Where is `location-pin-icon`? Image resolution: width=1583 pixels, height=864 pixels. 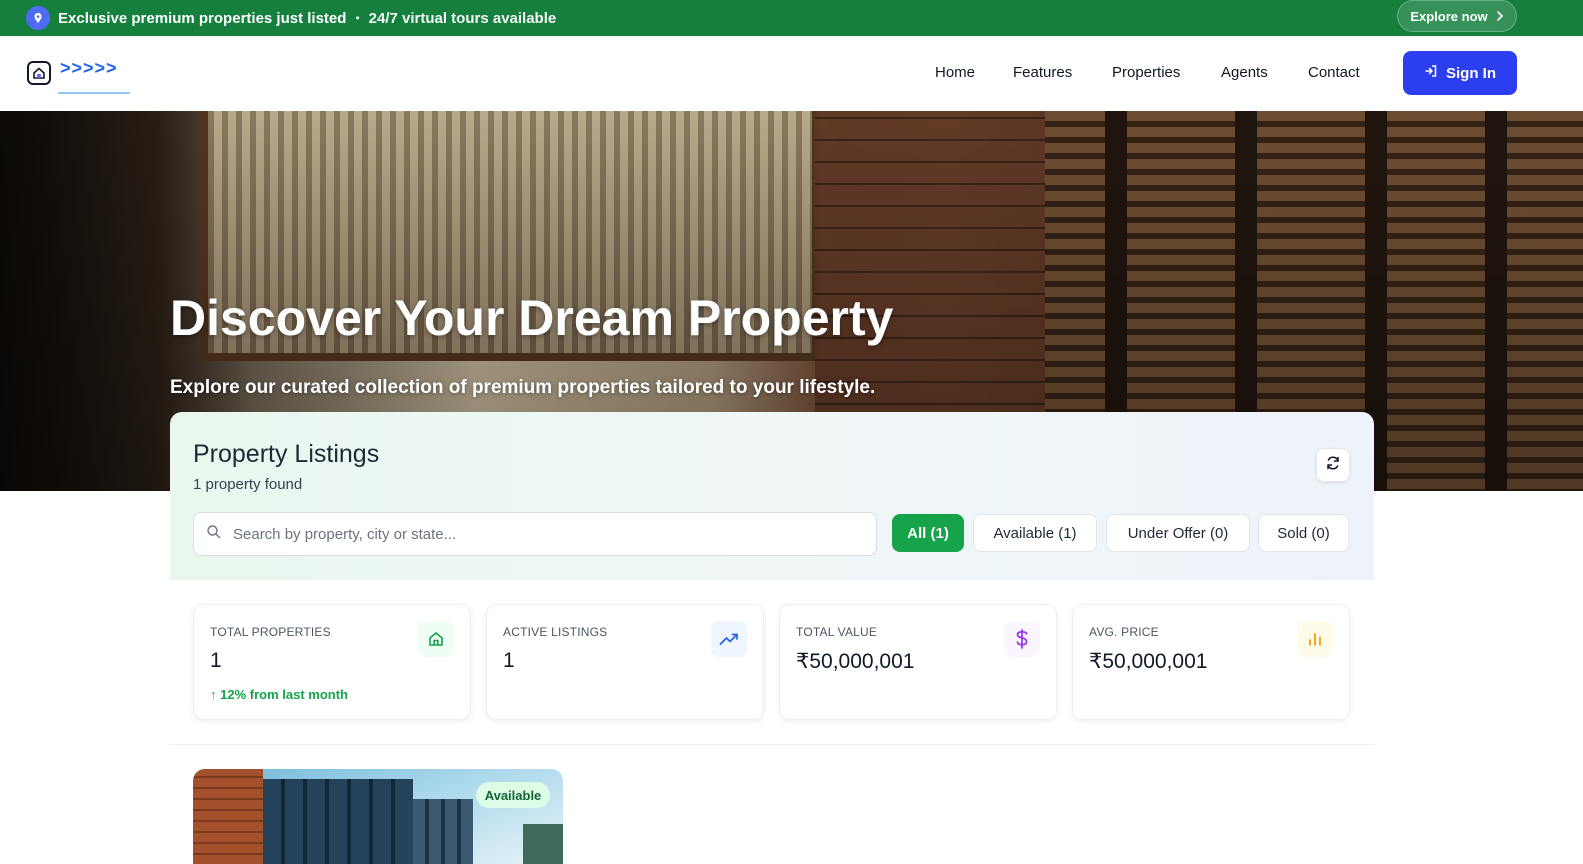
location-pin-icon is located at coordinates (38, 18).